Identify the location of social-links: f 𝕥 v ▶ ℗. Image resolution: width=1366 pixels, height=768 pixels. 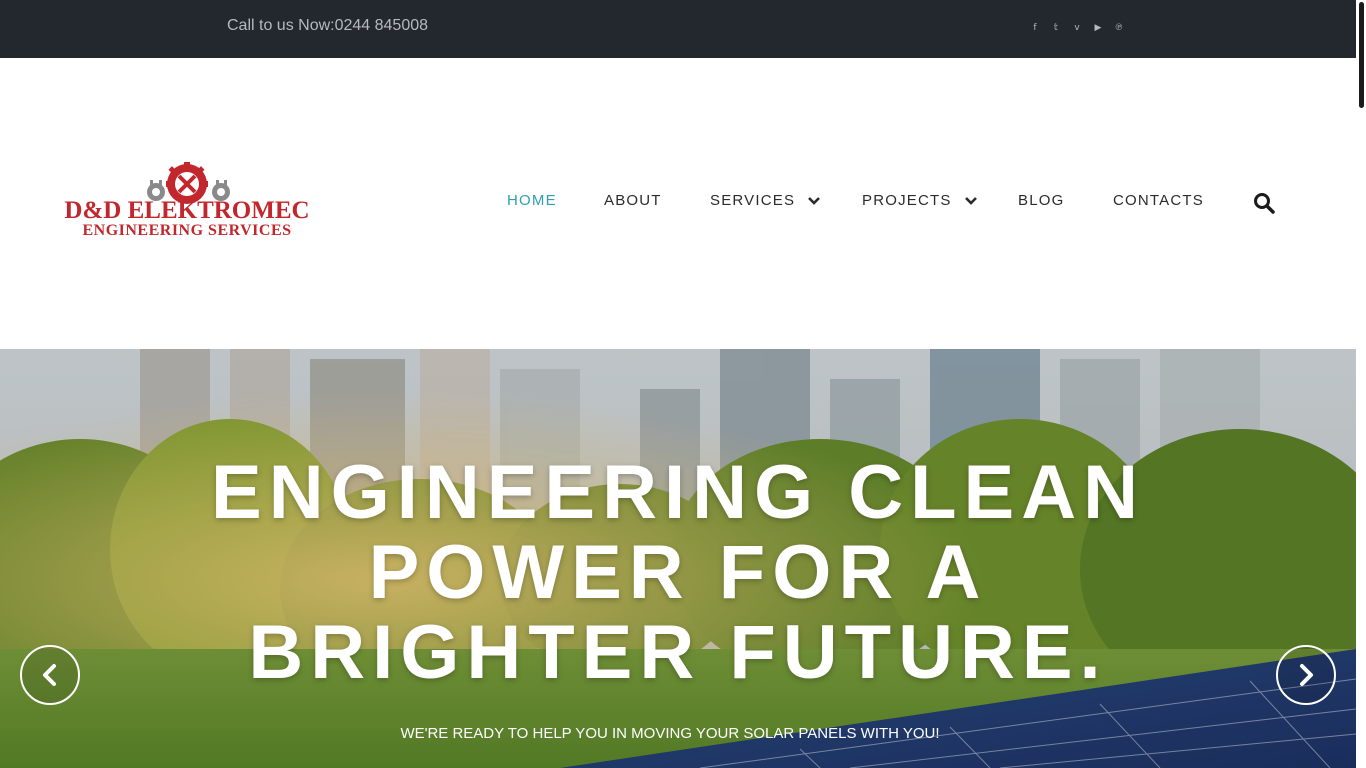
(1077, 28).